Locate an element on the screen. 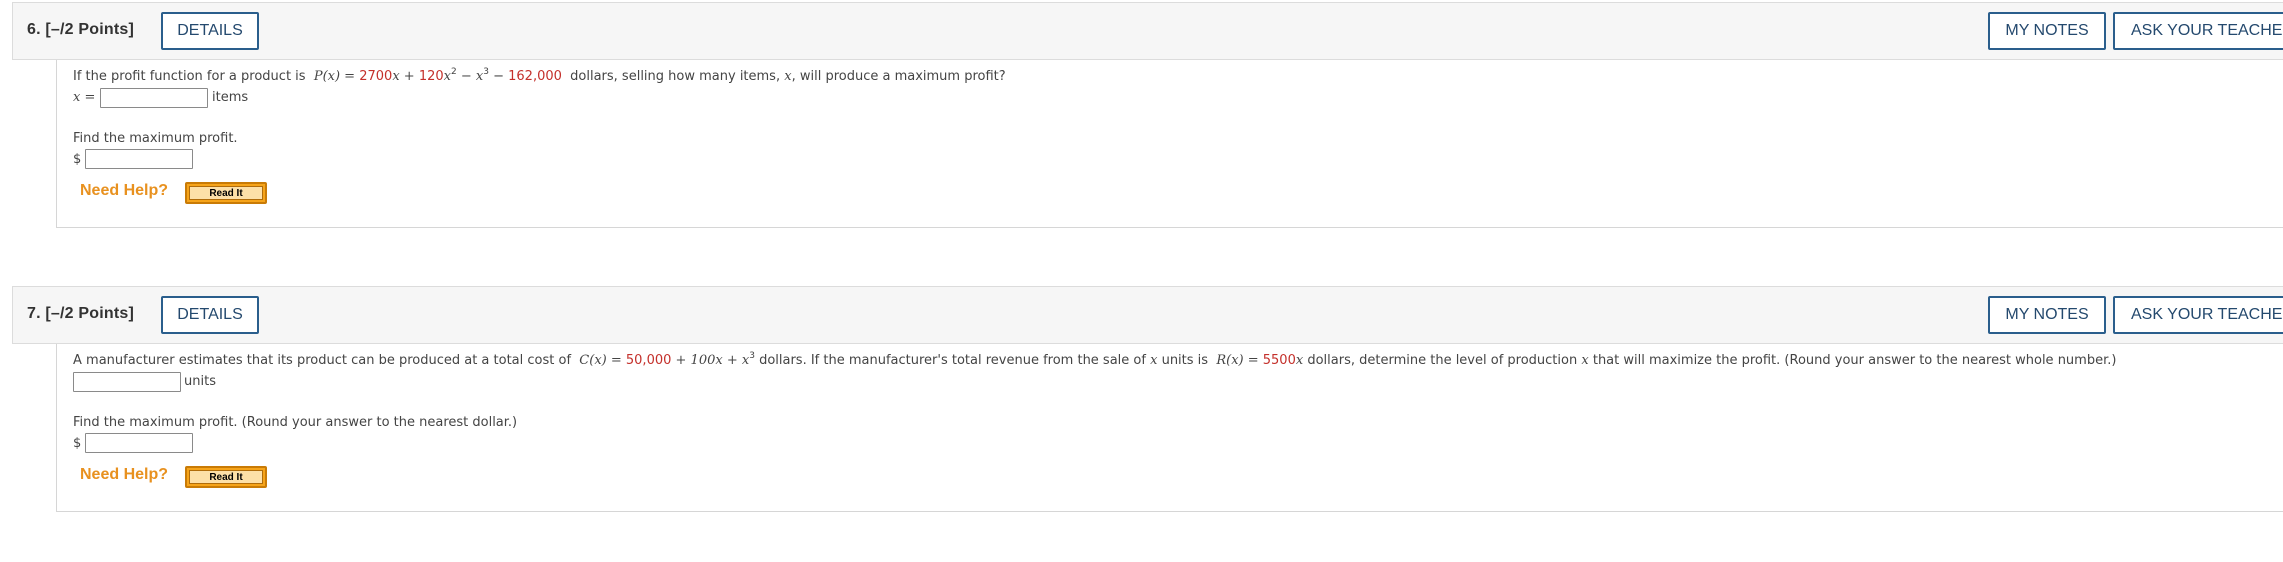  answer-input-items is located at coordinates (154, 98).